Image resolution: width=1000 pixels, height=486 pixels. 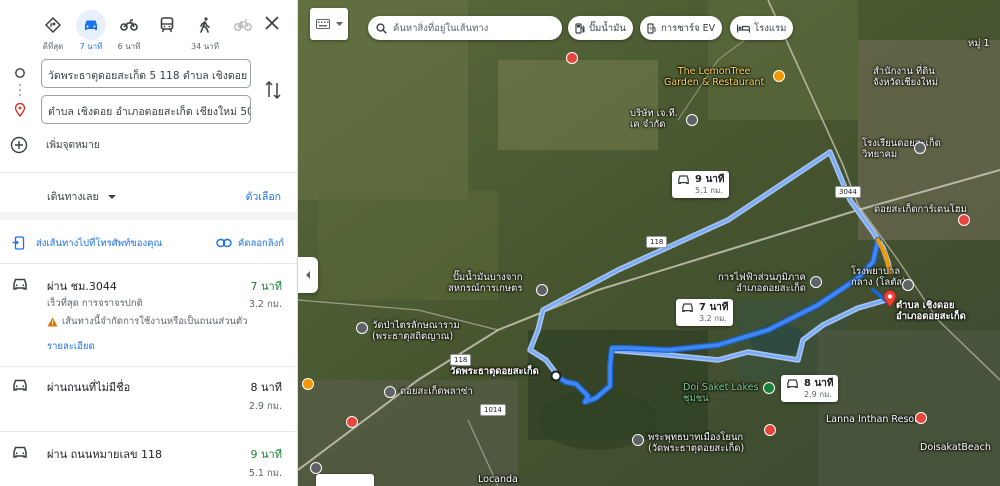 What do you see at coordinates (416, 331) in the screenshot?
I see `place-label: วัดป่าไตรลักษณาราม (พระธาตุสถิตญาณ)` at bounding box center [416, 331].